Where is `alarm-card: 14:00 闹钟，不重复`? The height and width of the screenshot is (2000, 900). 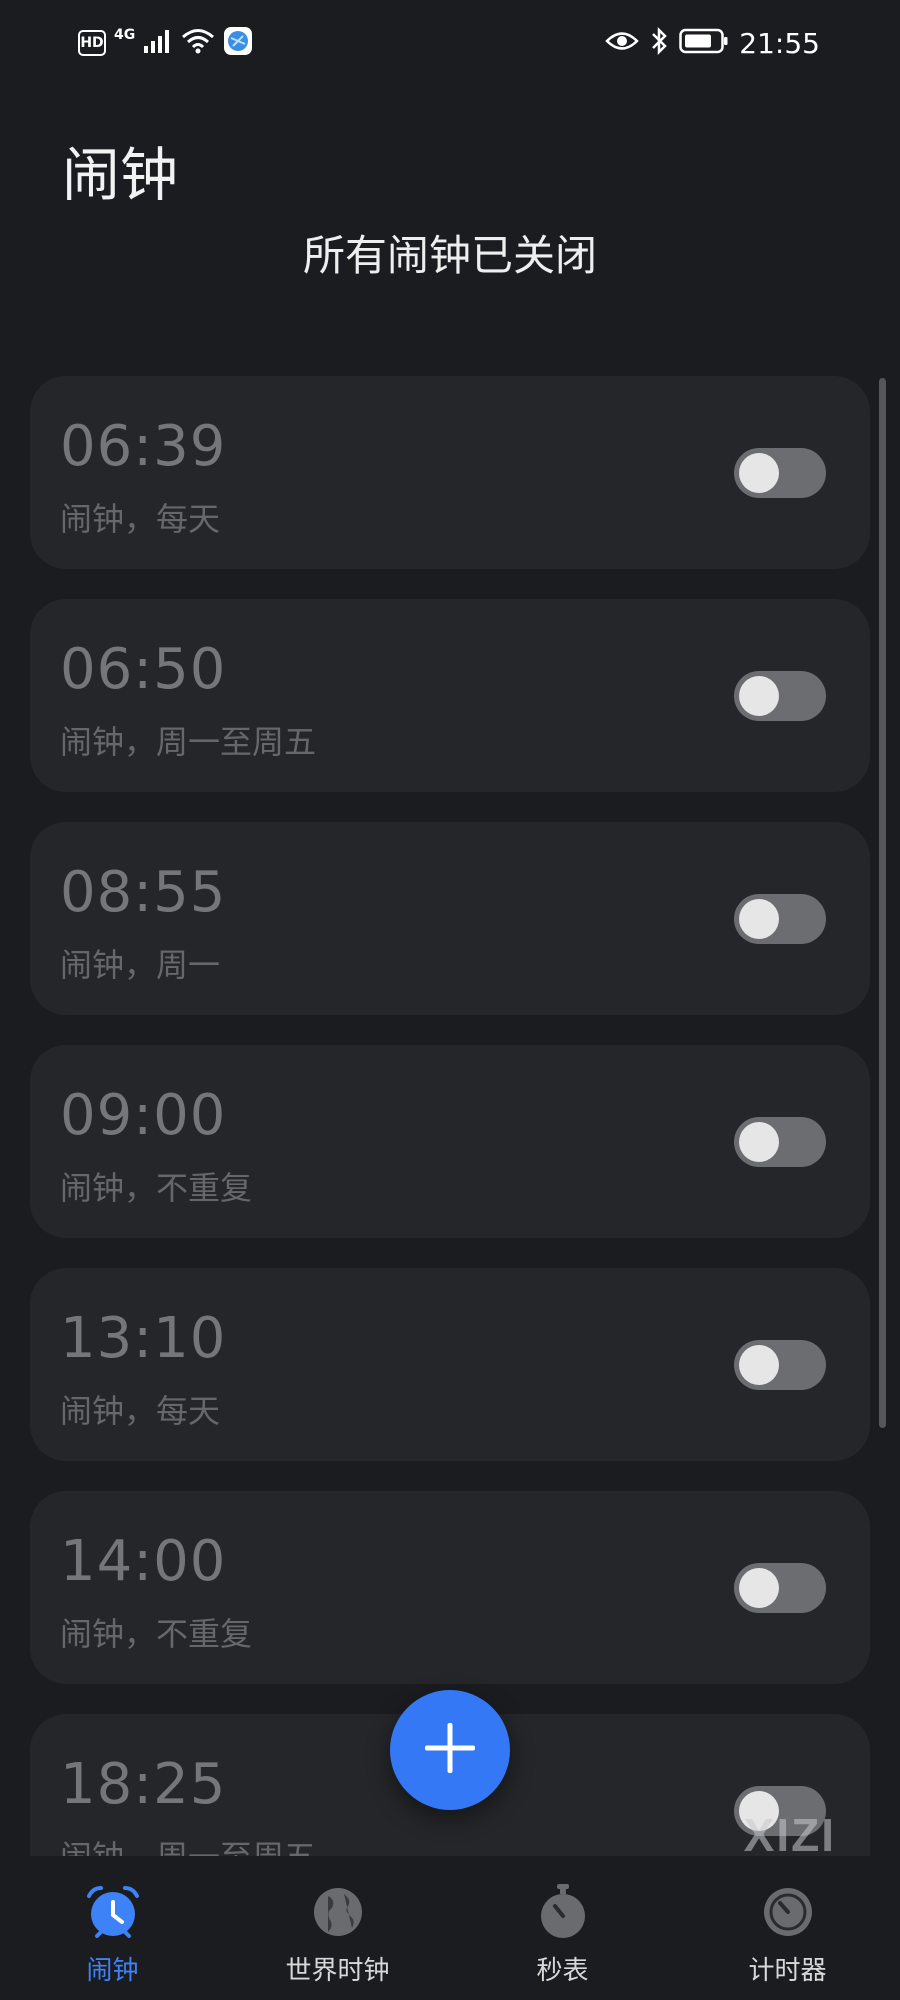 alarm-card: 14:00 闹钟，不重复 is located at coordinates (450, 1587).